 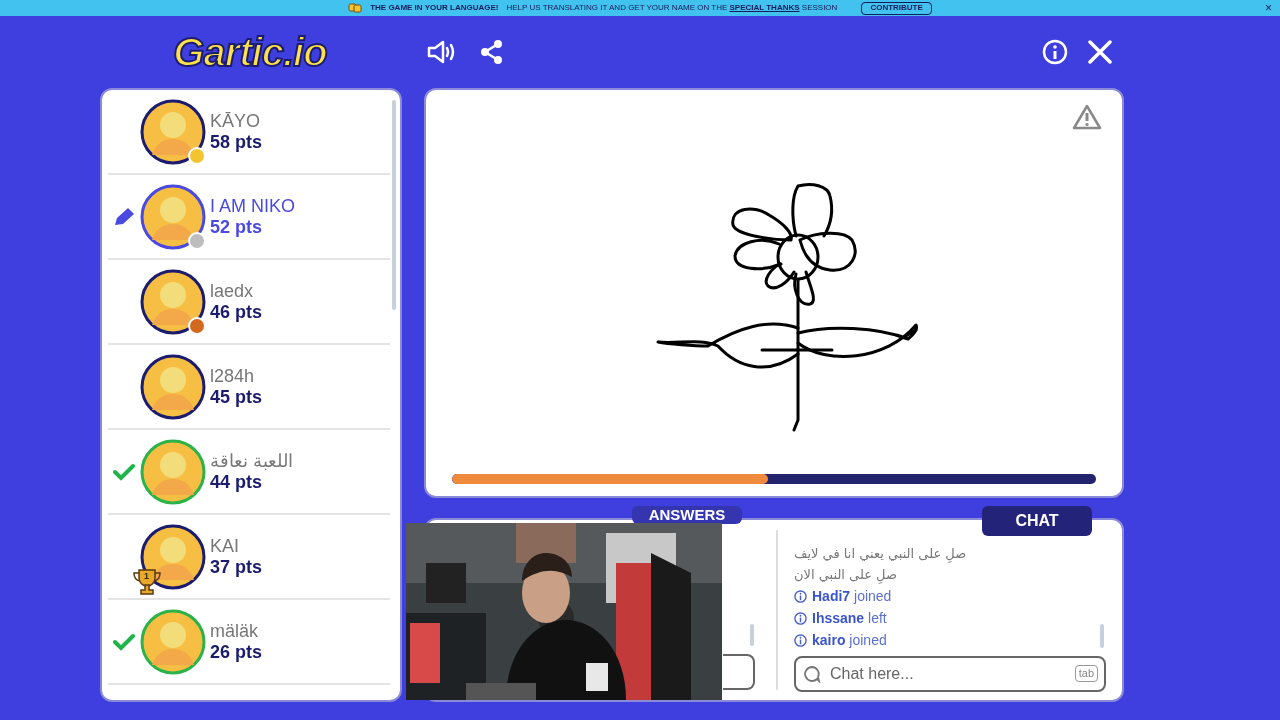 I want to click on player-points: 46 pts, so click(x=236, y=311).